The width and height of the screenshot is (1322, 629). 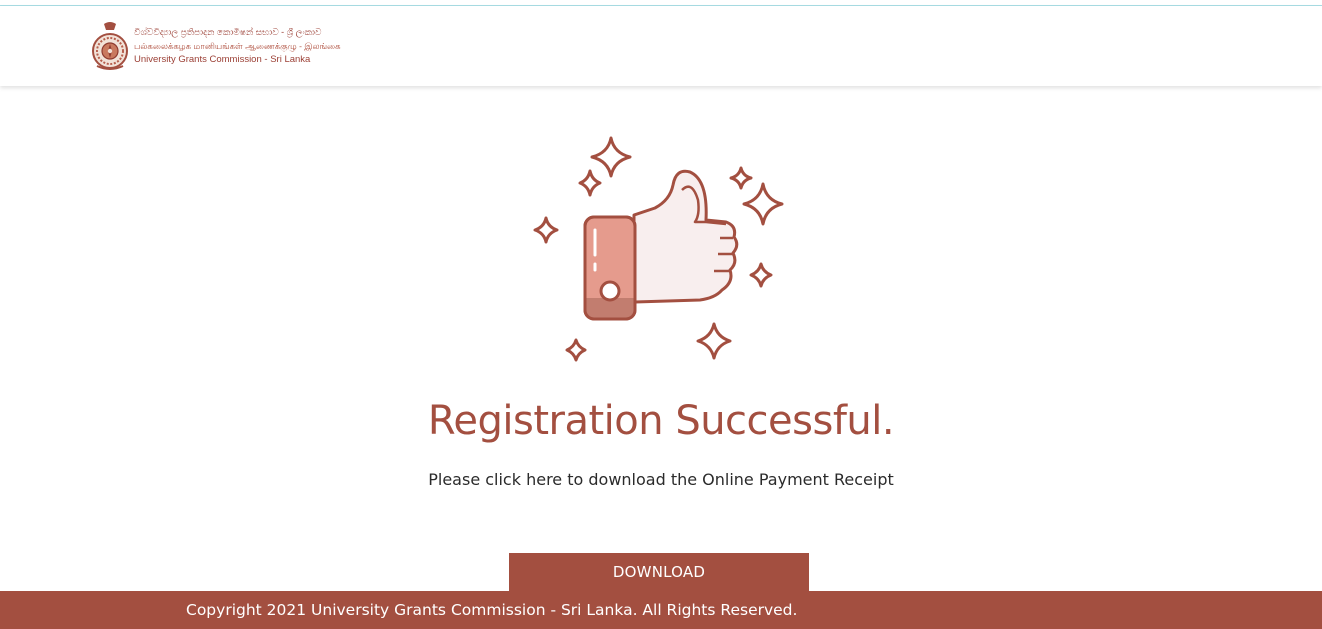 What do you see at coordinates (110, 46) in the screenshot?
I see `ugc-emblem-icon` at bounding box center [110, 46].